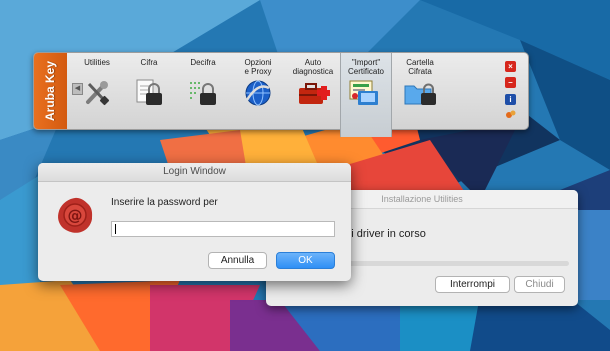 The height and width of the screenshot is (351, 610). I want to click on toolbar-label-utilities: Utilities, so click(97, 62).